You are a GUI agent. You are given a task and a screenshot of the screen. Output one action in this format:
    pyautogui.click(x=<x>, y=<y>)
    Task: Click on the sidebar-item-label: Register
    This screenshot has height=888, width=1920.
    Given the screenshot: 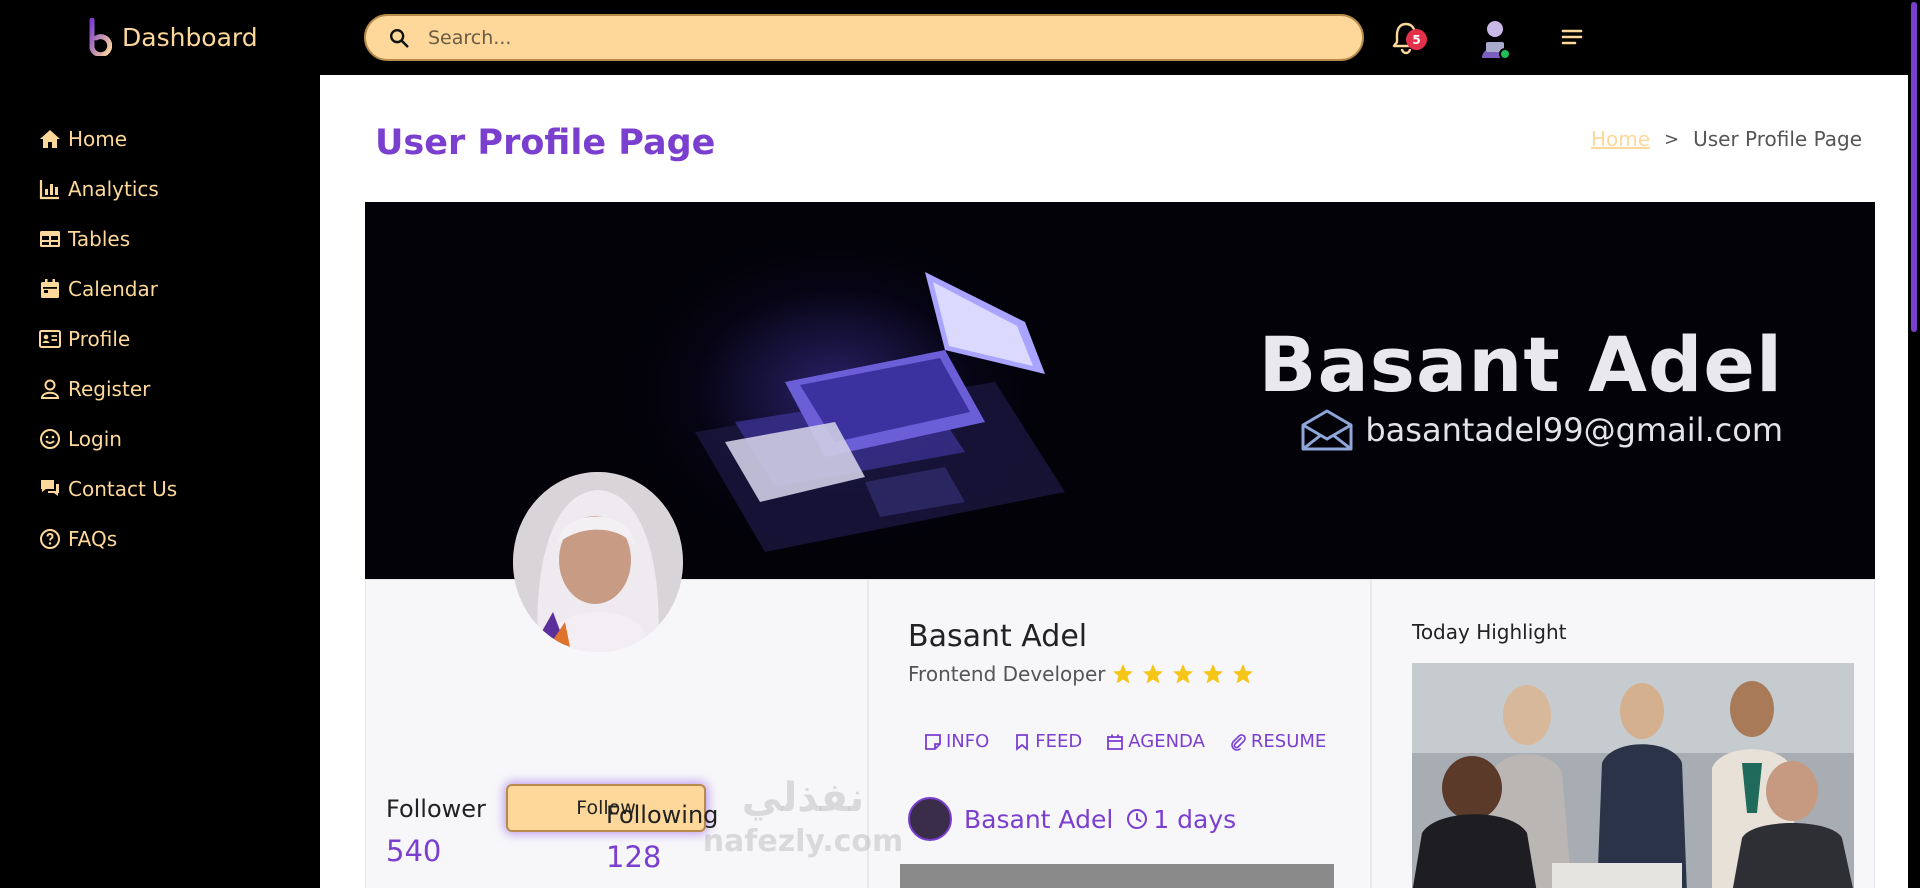 What is the action you would take?
    pyautogui.click(x=109, y=389)
    